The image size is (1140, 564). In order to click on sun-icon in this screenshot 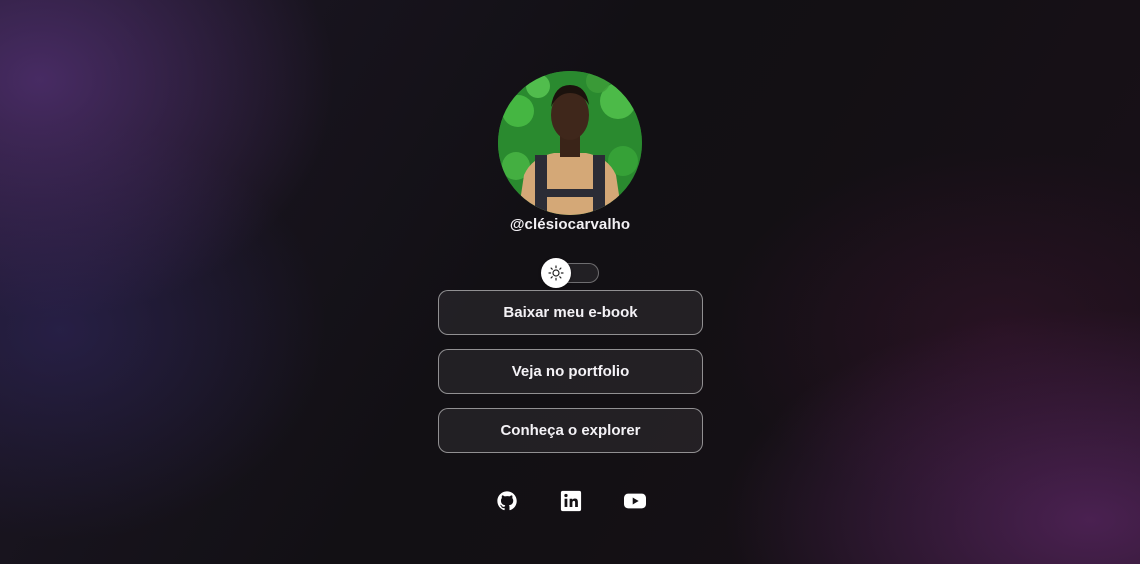, I will do `click(556, 273)`.